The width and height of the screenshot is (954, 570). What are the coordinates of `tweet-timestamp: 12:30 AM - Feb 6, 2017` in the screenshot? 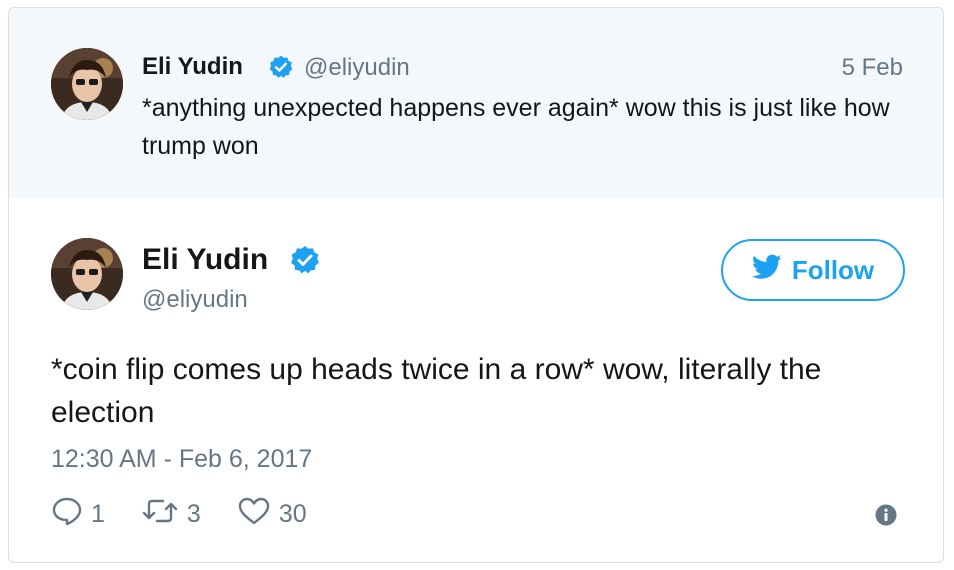 It's located at (181, 459).